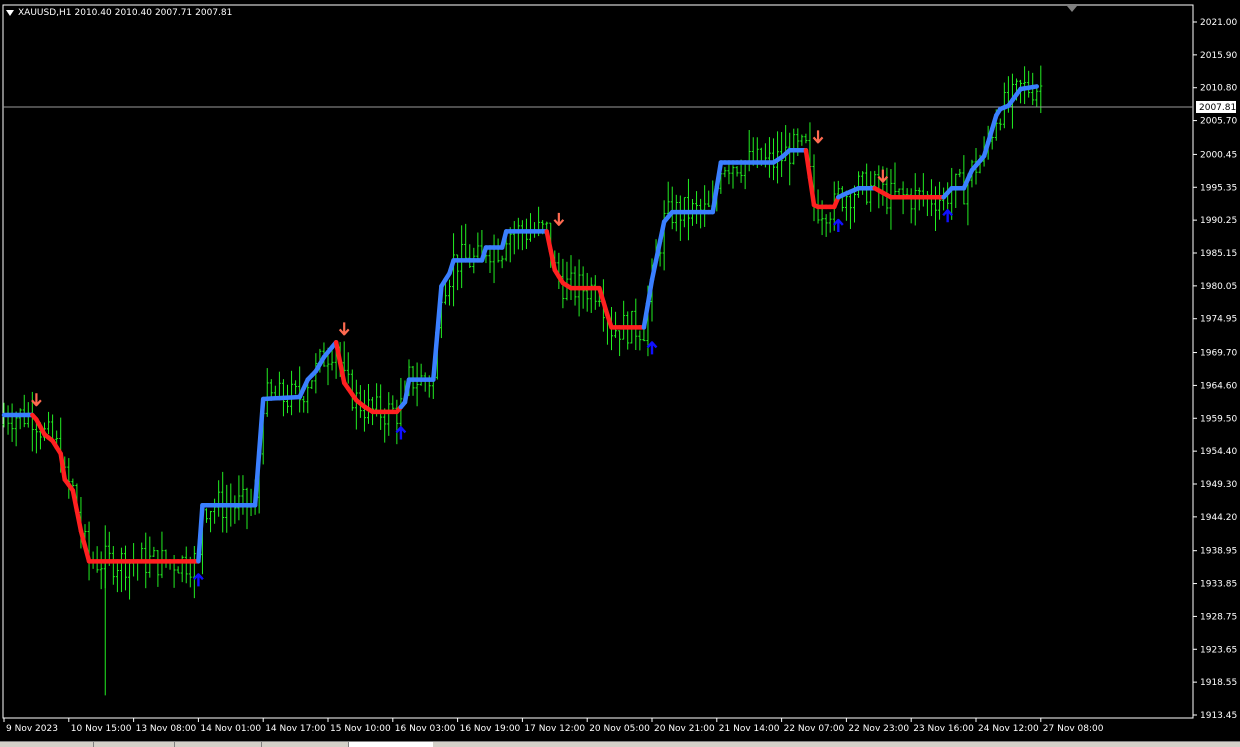  What do you see at coordinates (390, 744) in the screenshot?
I see `chart-tab-active` at bounding box center [390, 744].